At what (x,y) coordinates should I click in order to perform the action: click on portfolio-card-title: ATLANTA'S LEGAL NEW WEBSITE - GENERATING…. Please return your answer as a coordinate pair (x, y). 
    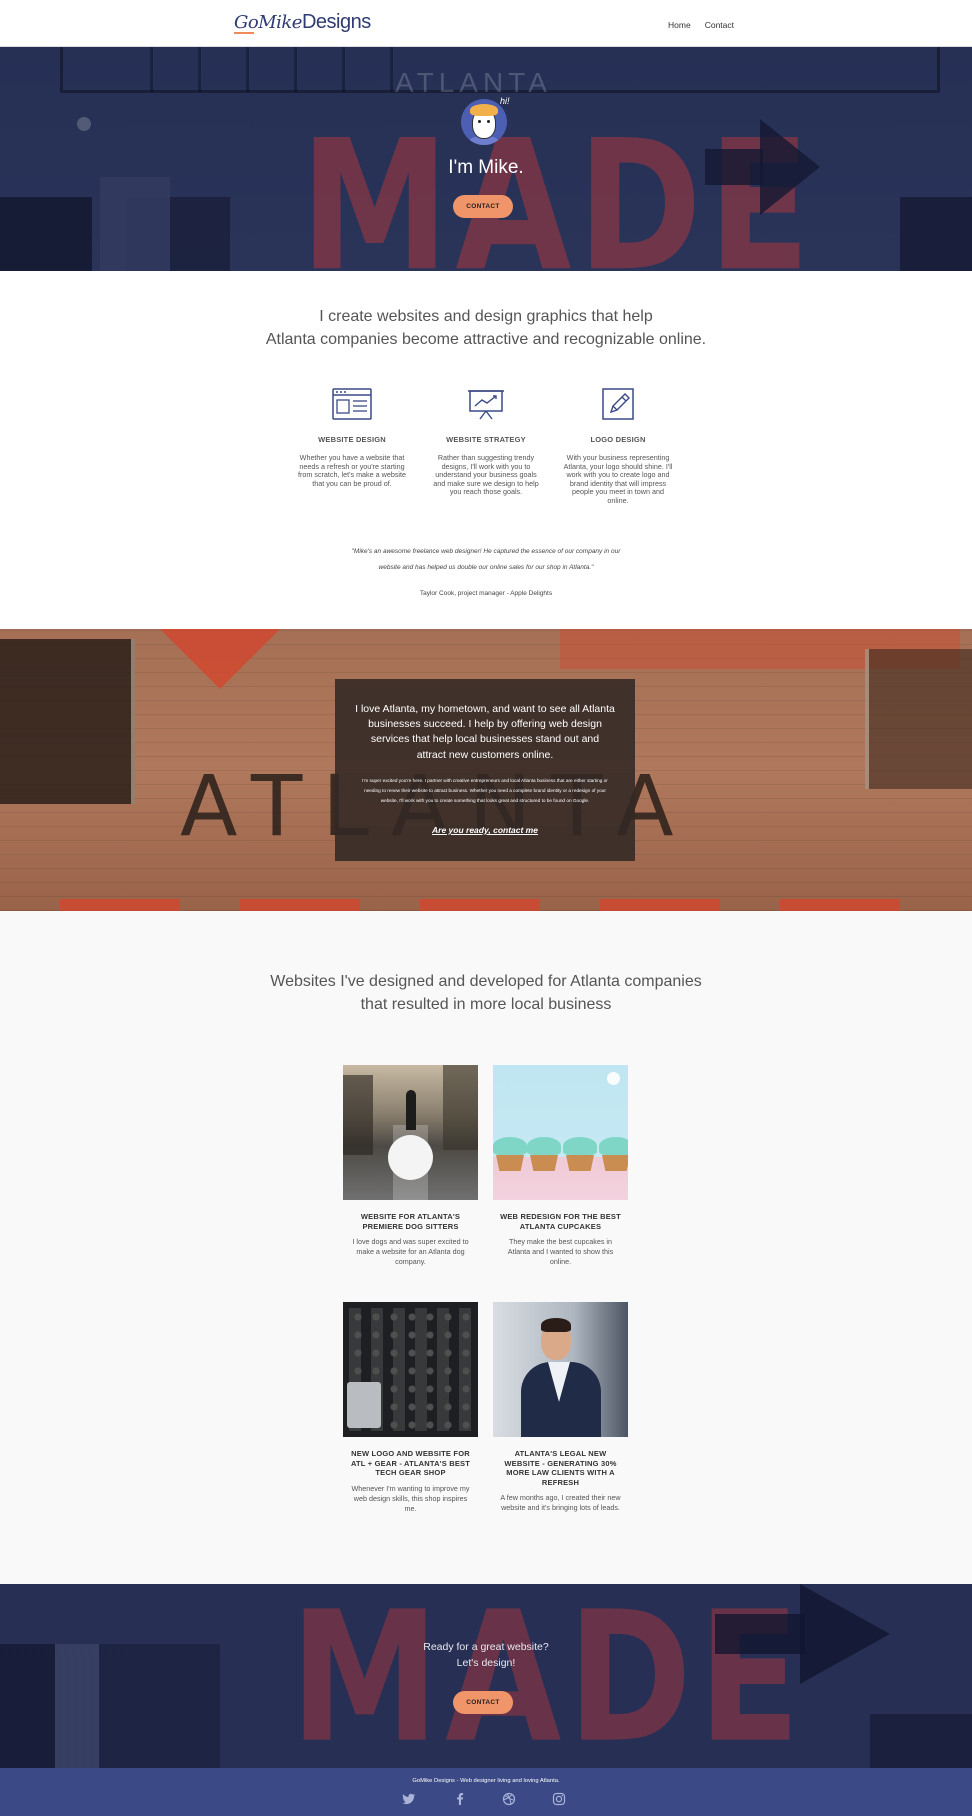
    Looking at the image, I should click on (560, 1468).